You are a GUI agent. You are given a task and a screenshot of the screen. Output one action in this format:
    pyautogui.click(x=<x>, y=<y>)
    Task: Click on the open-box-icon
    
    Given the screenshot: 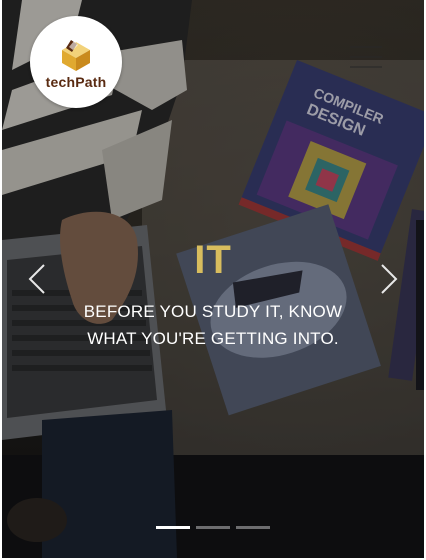 What is the action you would take?
    pyautogui.click(x=76, y=55)
    